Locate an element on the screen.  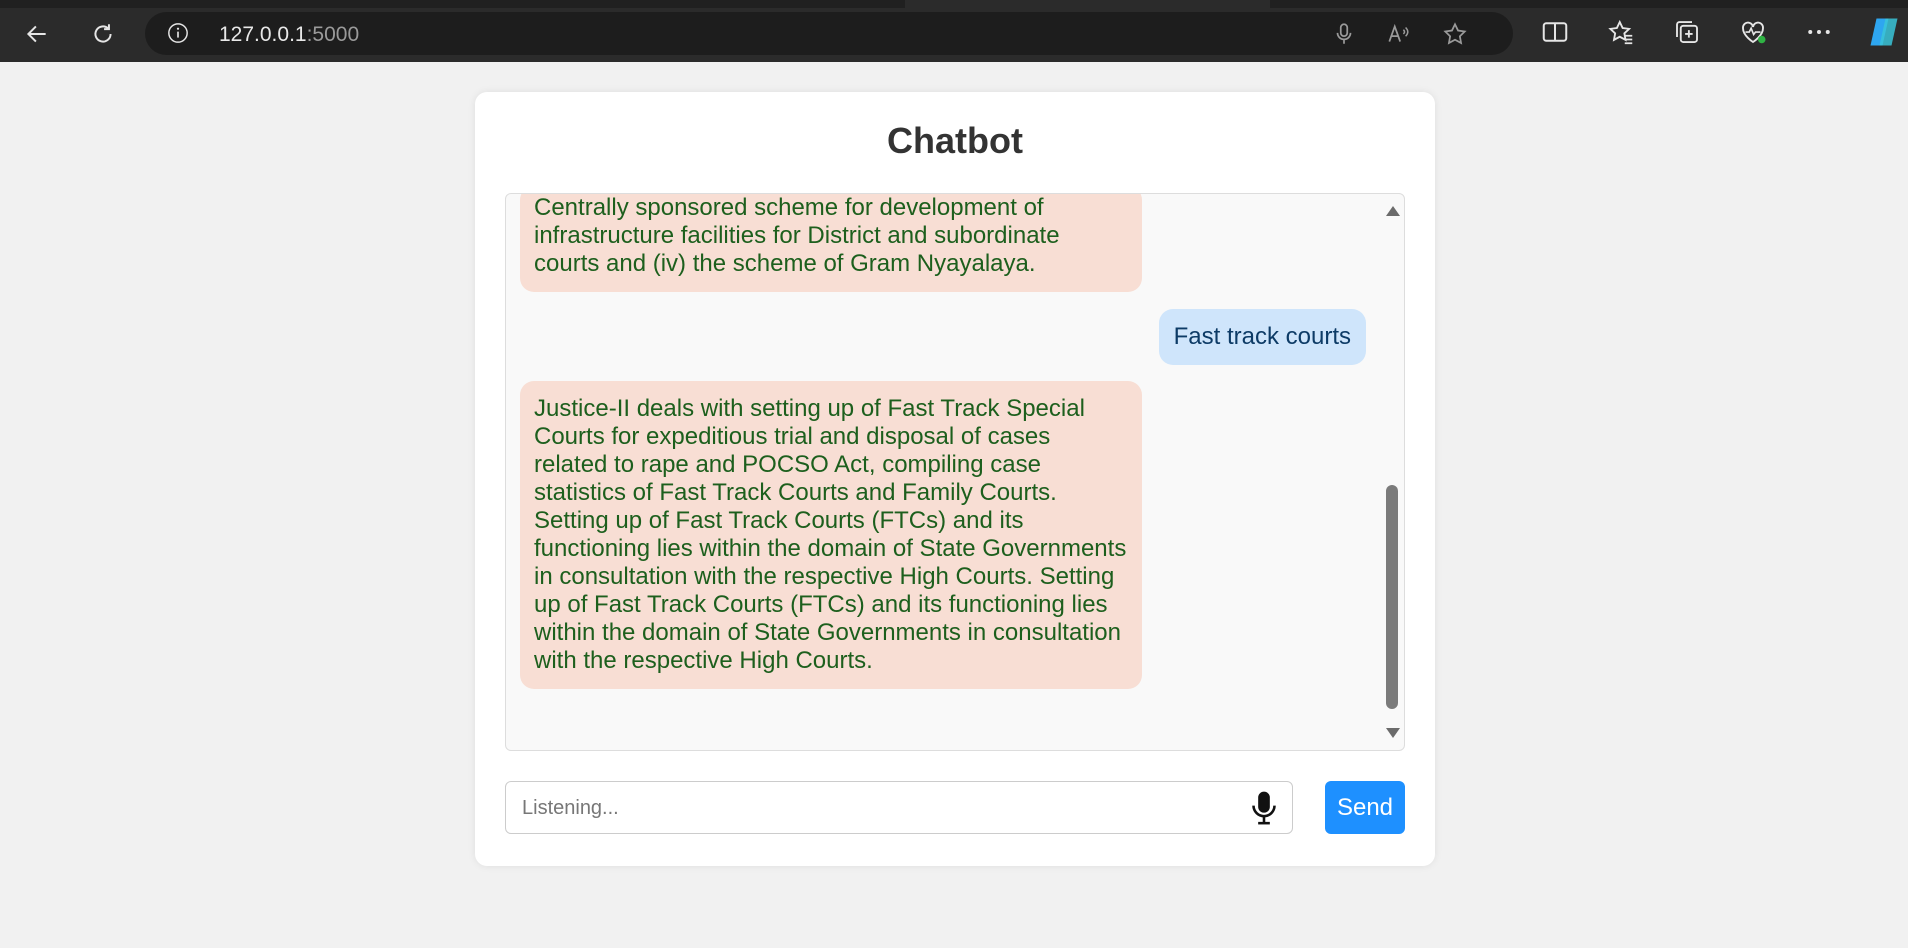
tab-strip is located at coordinates (954, 4).